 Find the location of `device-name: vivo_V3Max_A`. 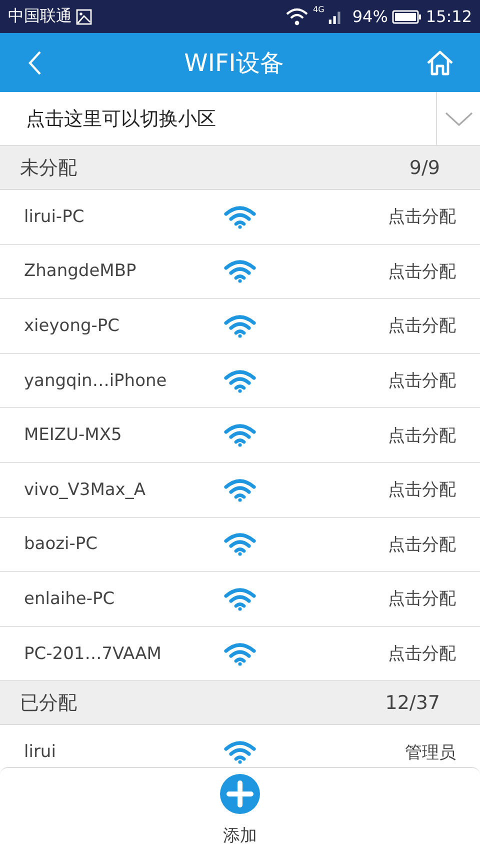

device-name: vivo_V3Max_A is located at coordinates (85, 490).